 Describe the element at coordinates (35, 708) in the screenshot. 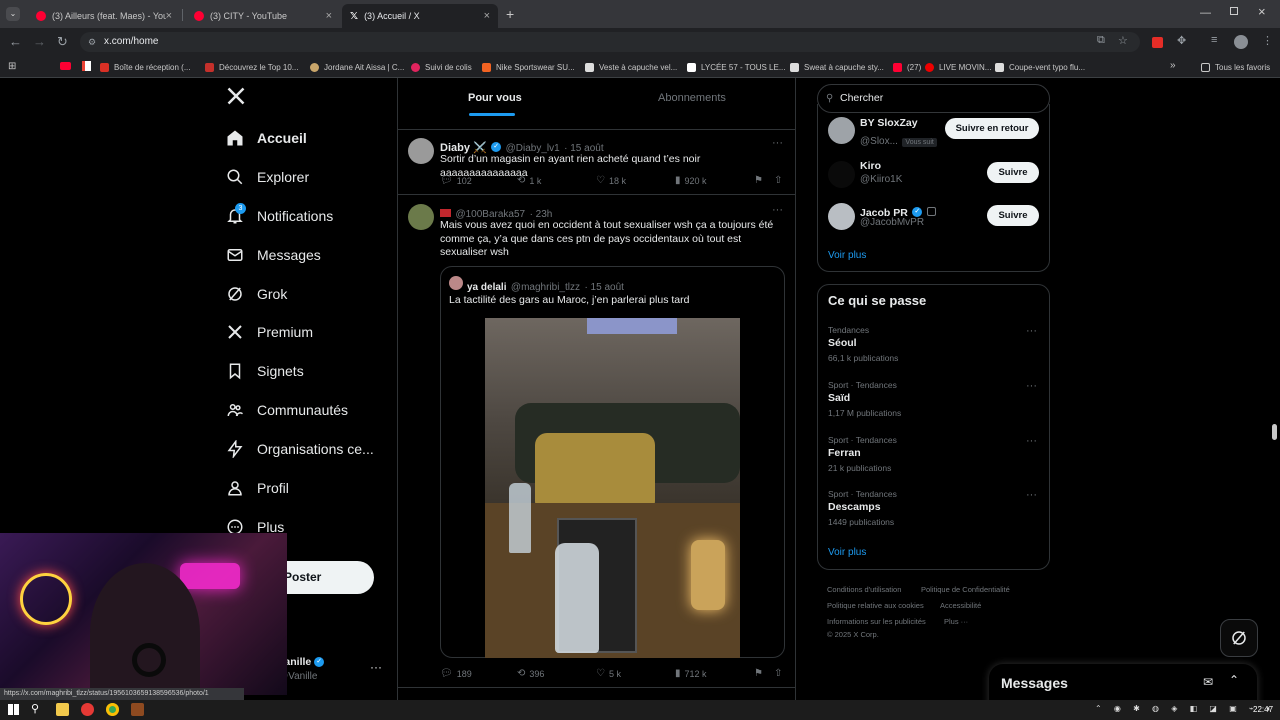

I see `search-icon: ⚲` at that location.